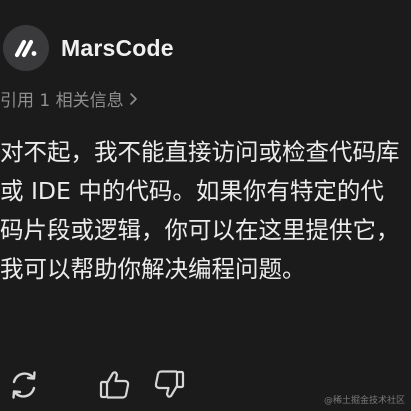 The height and width of the screenshot is (411, 411). I want to click on regenerate-button, so click(24, 385).